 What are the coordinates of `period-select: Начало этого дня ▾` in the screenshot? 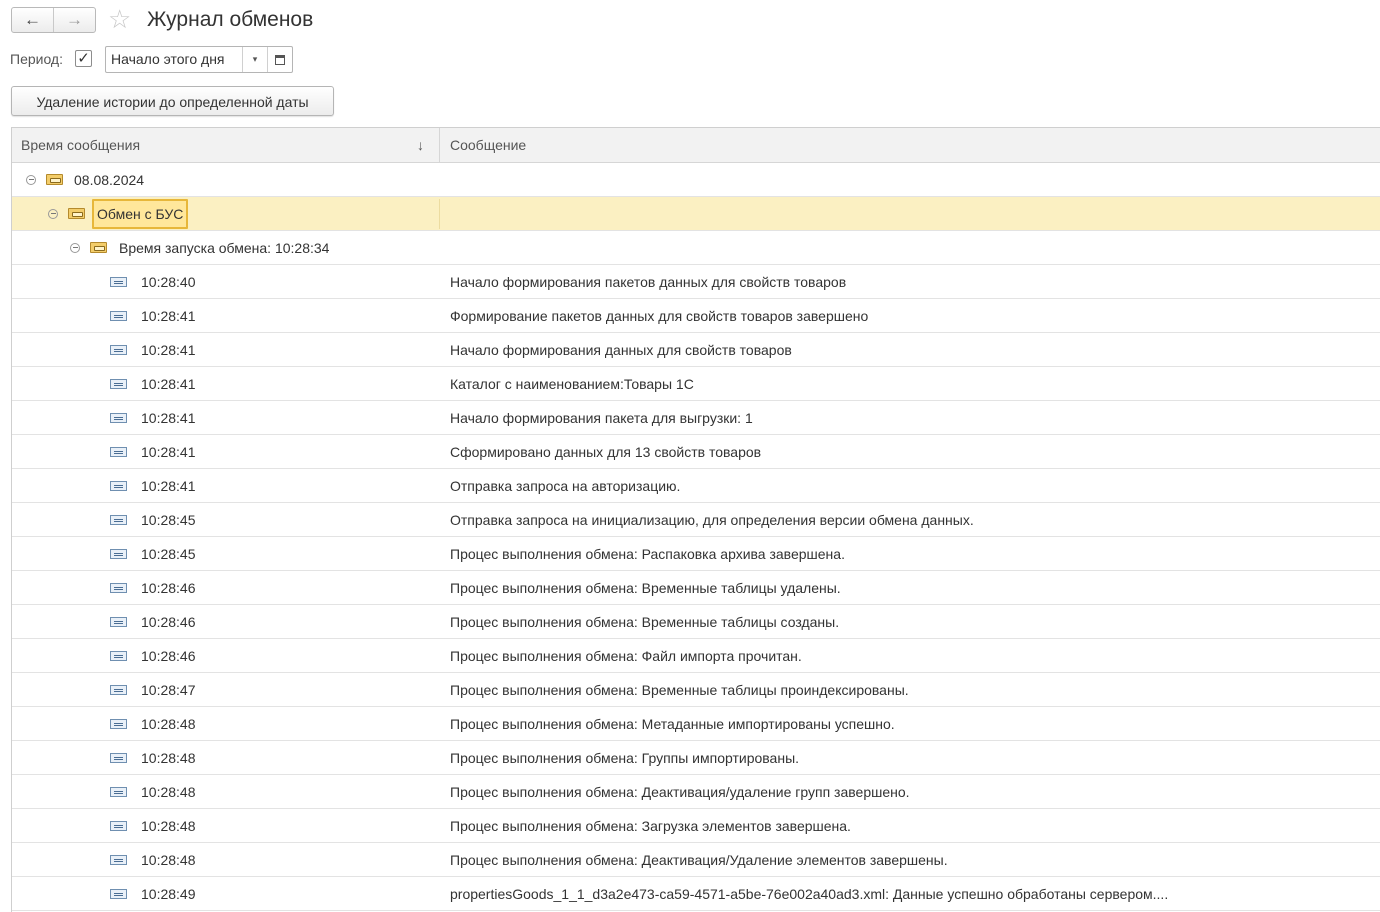 It's located at (199, 59).